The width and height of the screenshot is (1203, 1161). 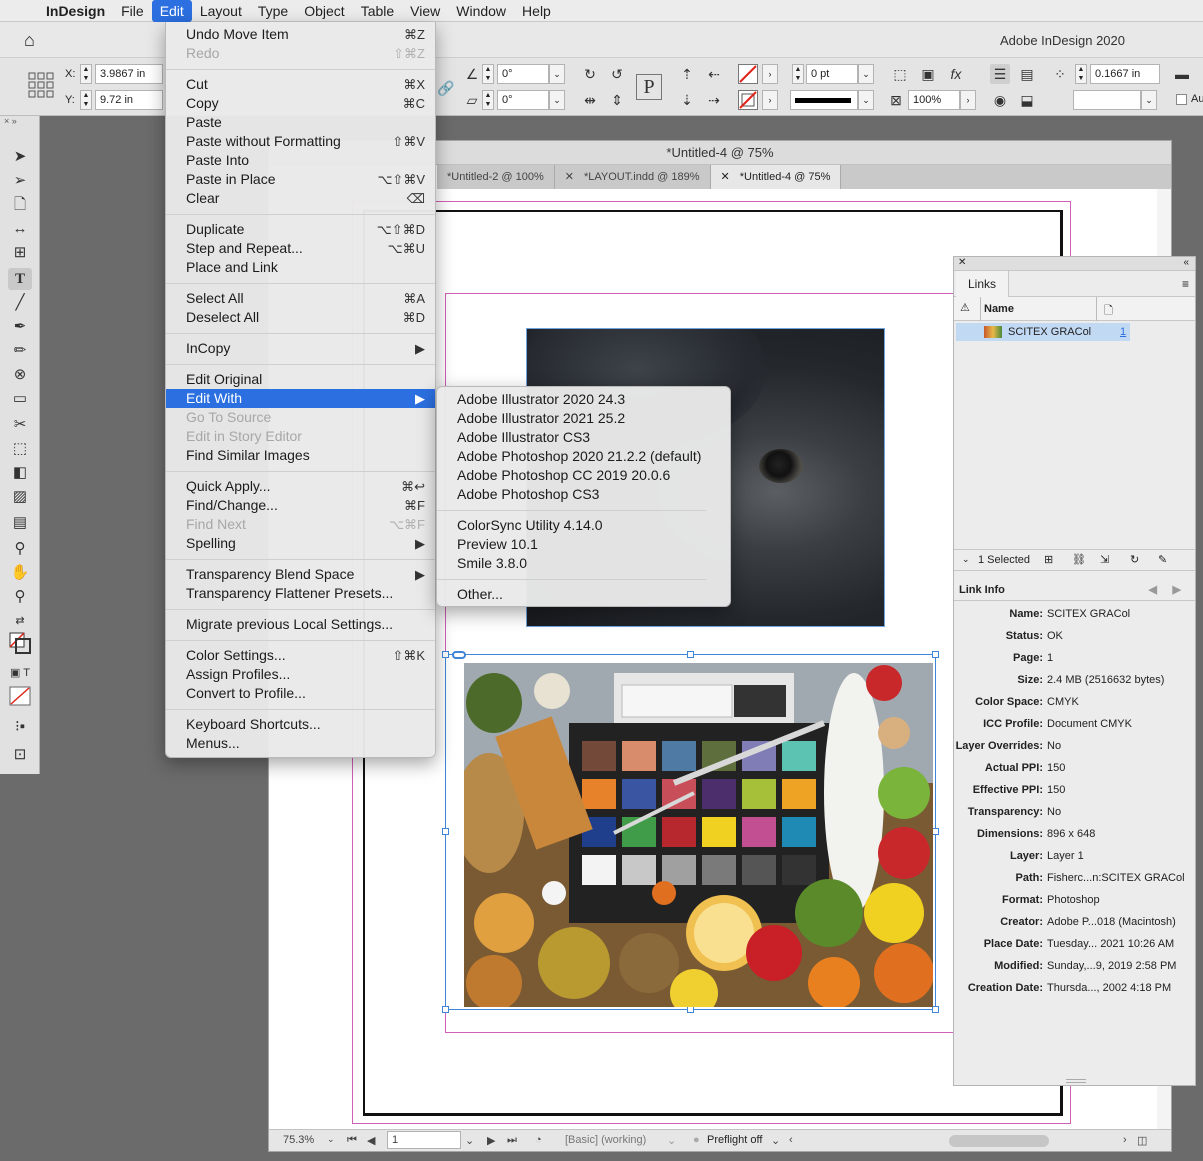 I want to click on page-number-field: 1, so click(x=424, y=1140).